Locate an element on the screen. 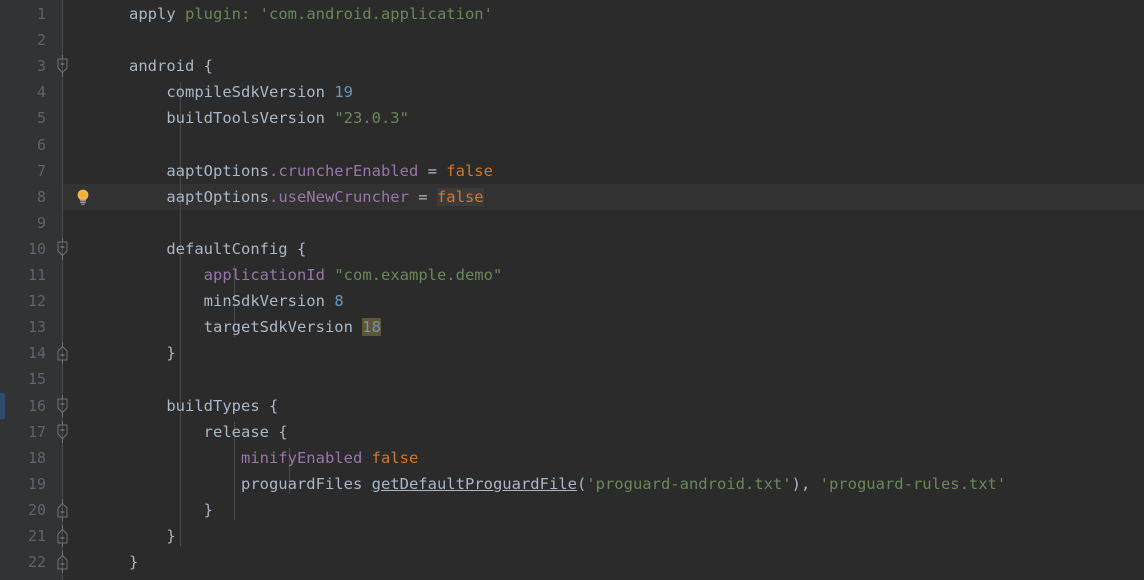 This screenshot has width=1144, height=580. code-token: 19 is located at coordinates (343, 92).